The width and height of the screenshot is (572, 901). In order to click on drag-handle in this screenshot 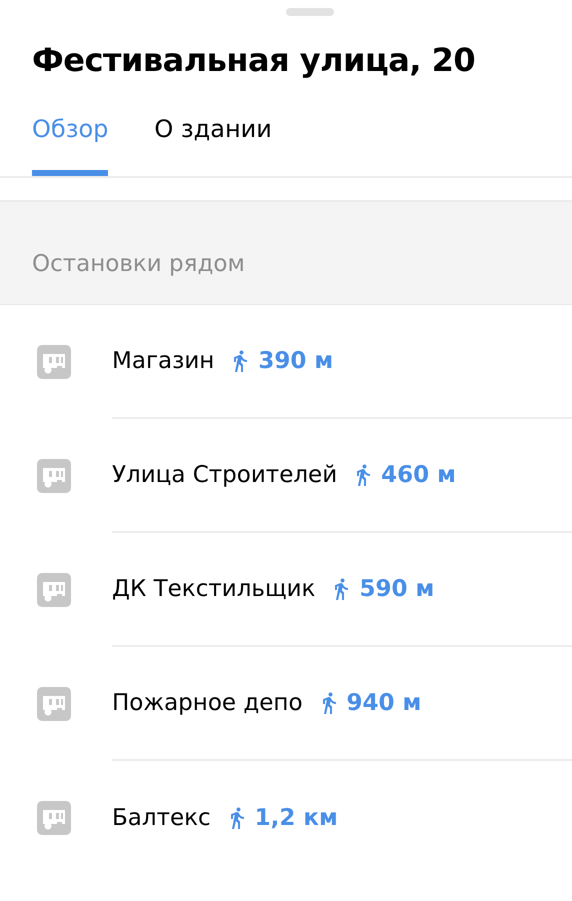, I will do `click(310, 12)`.